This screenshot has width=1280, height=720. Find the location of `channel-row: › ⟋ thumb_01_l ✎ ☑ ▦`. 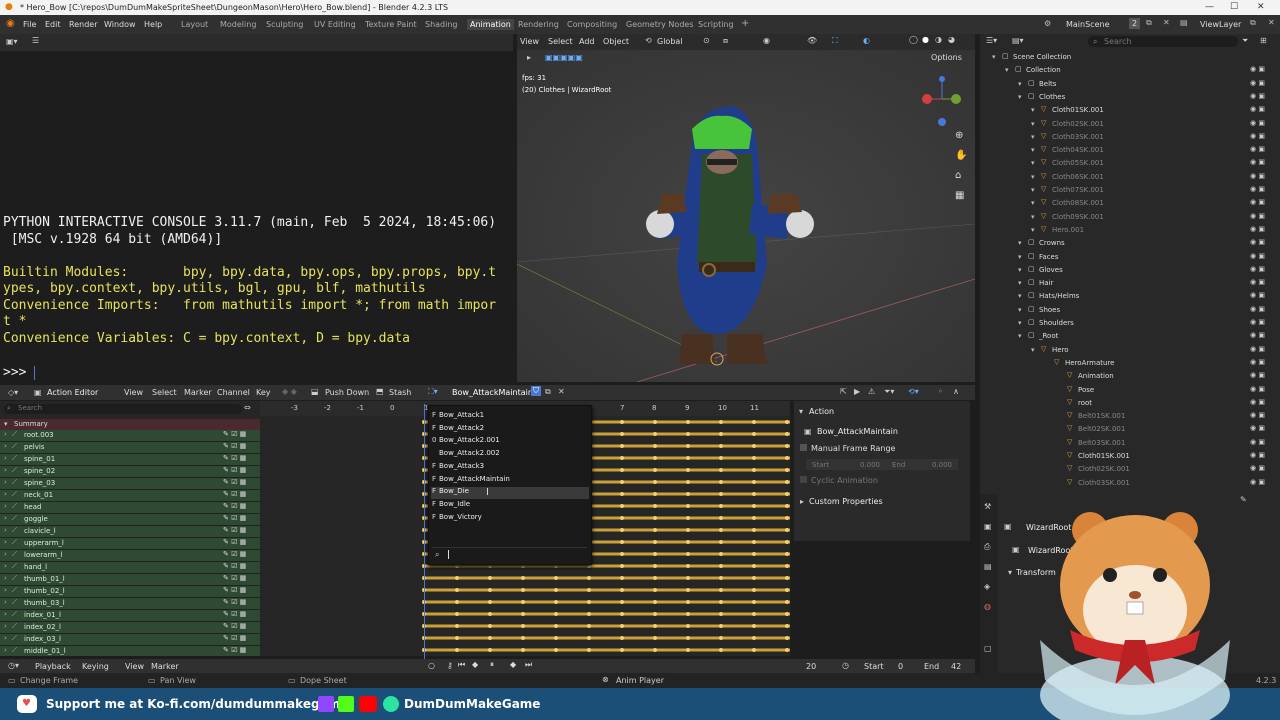

channel-row: › ⟋ thumb_01_l ✎ ☑ ▦ is located at coordinates (130, 580).